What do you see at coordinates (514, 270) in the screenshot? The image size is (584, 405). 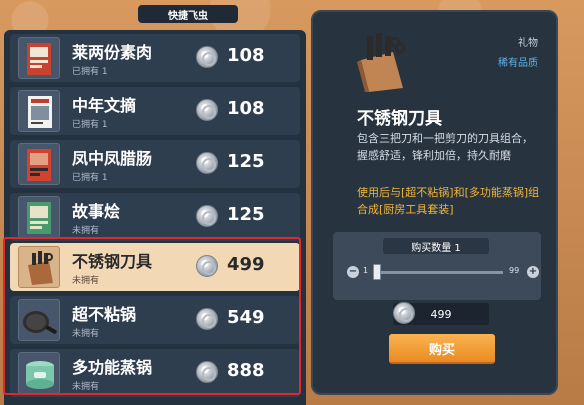 I see `quantity-max: 99` at bounding box center [514, 270].